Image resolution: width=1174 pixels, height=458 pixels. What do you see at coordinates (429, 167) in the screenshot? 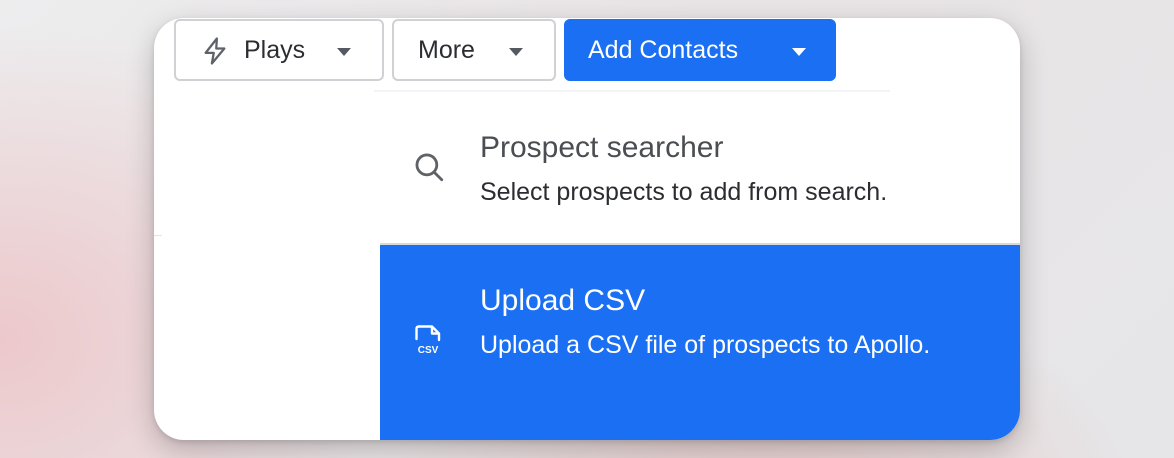
I see `search-icon` at bounding box center [429, 167].